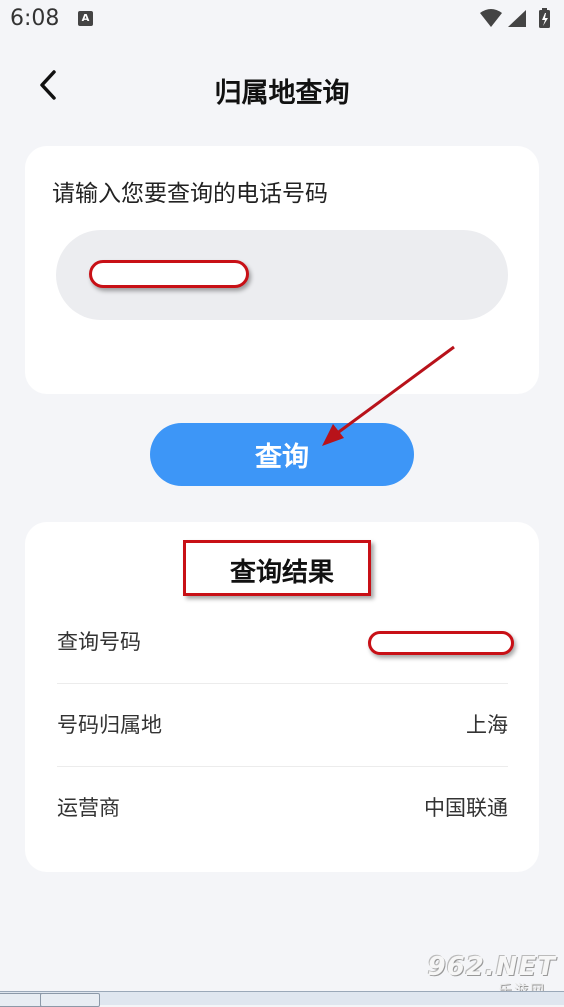 This screenshot has width=564, height=1007. I want to click on taskbar, so click(282, 999).